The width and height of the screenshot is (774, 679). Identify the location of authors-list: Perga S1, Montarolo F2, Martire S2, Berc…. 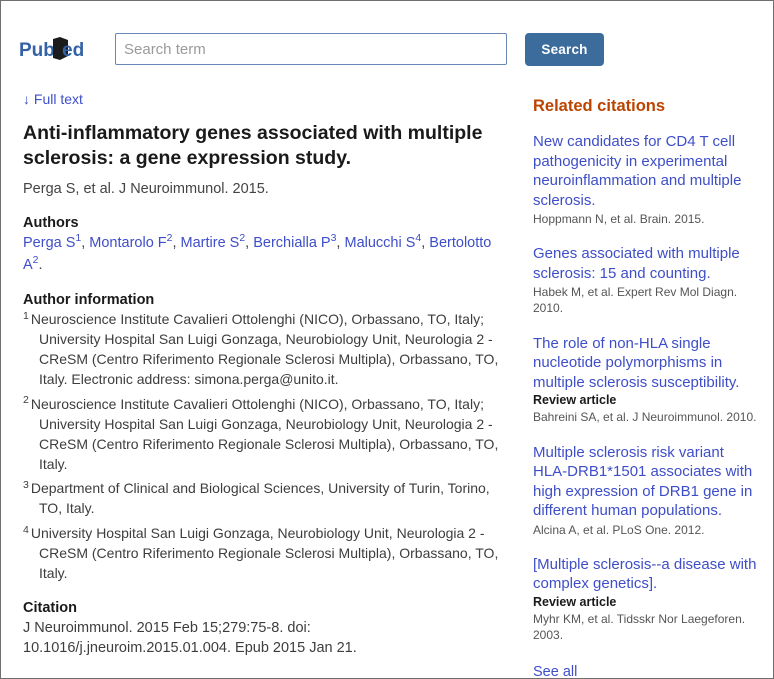
(263, 255).